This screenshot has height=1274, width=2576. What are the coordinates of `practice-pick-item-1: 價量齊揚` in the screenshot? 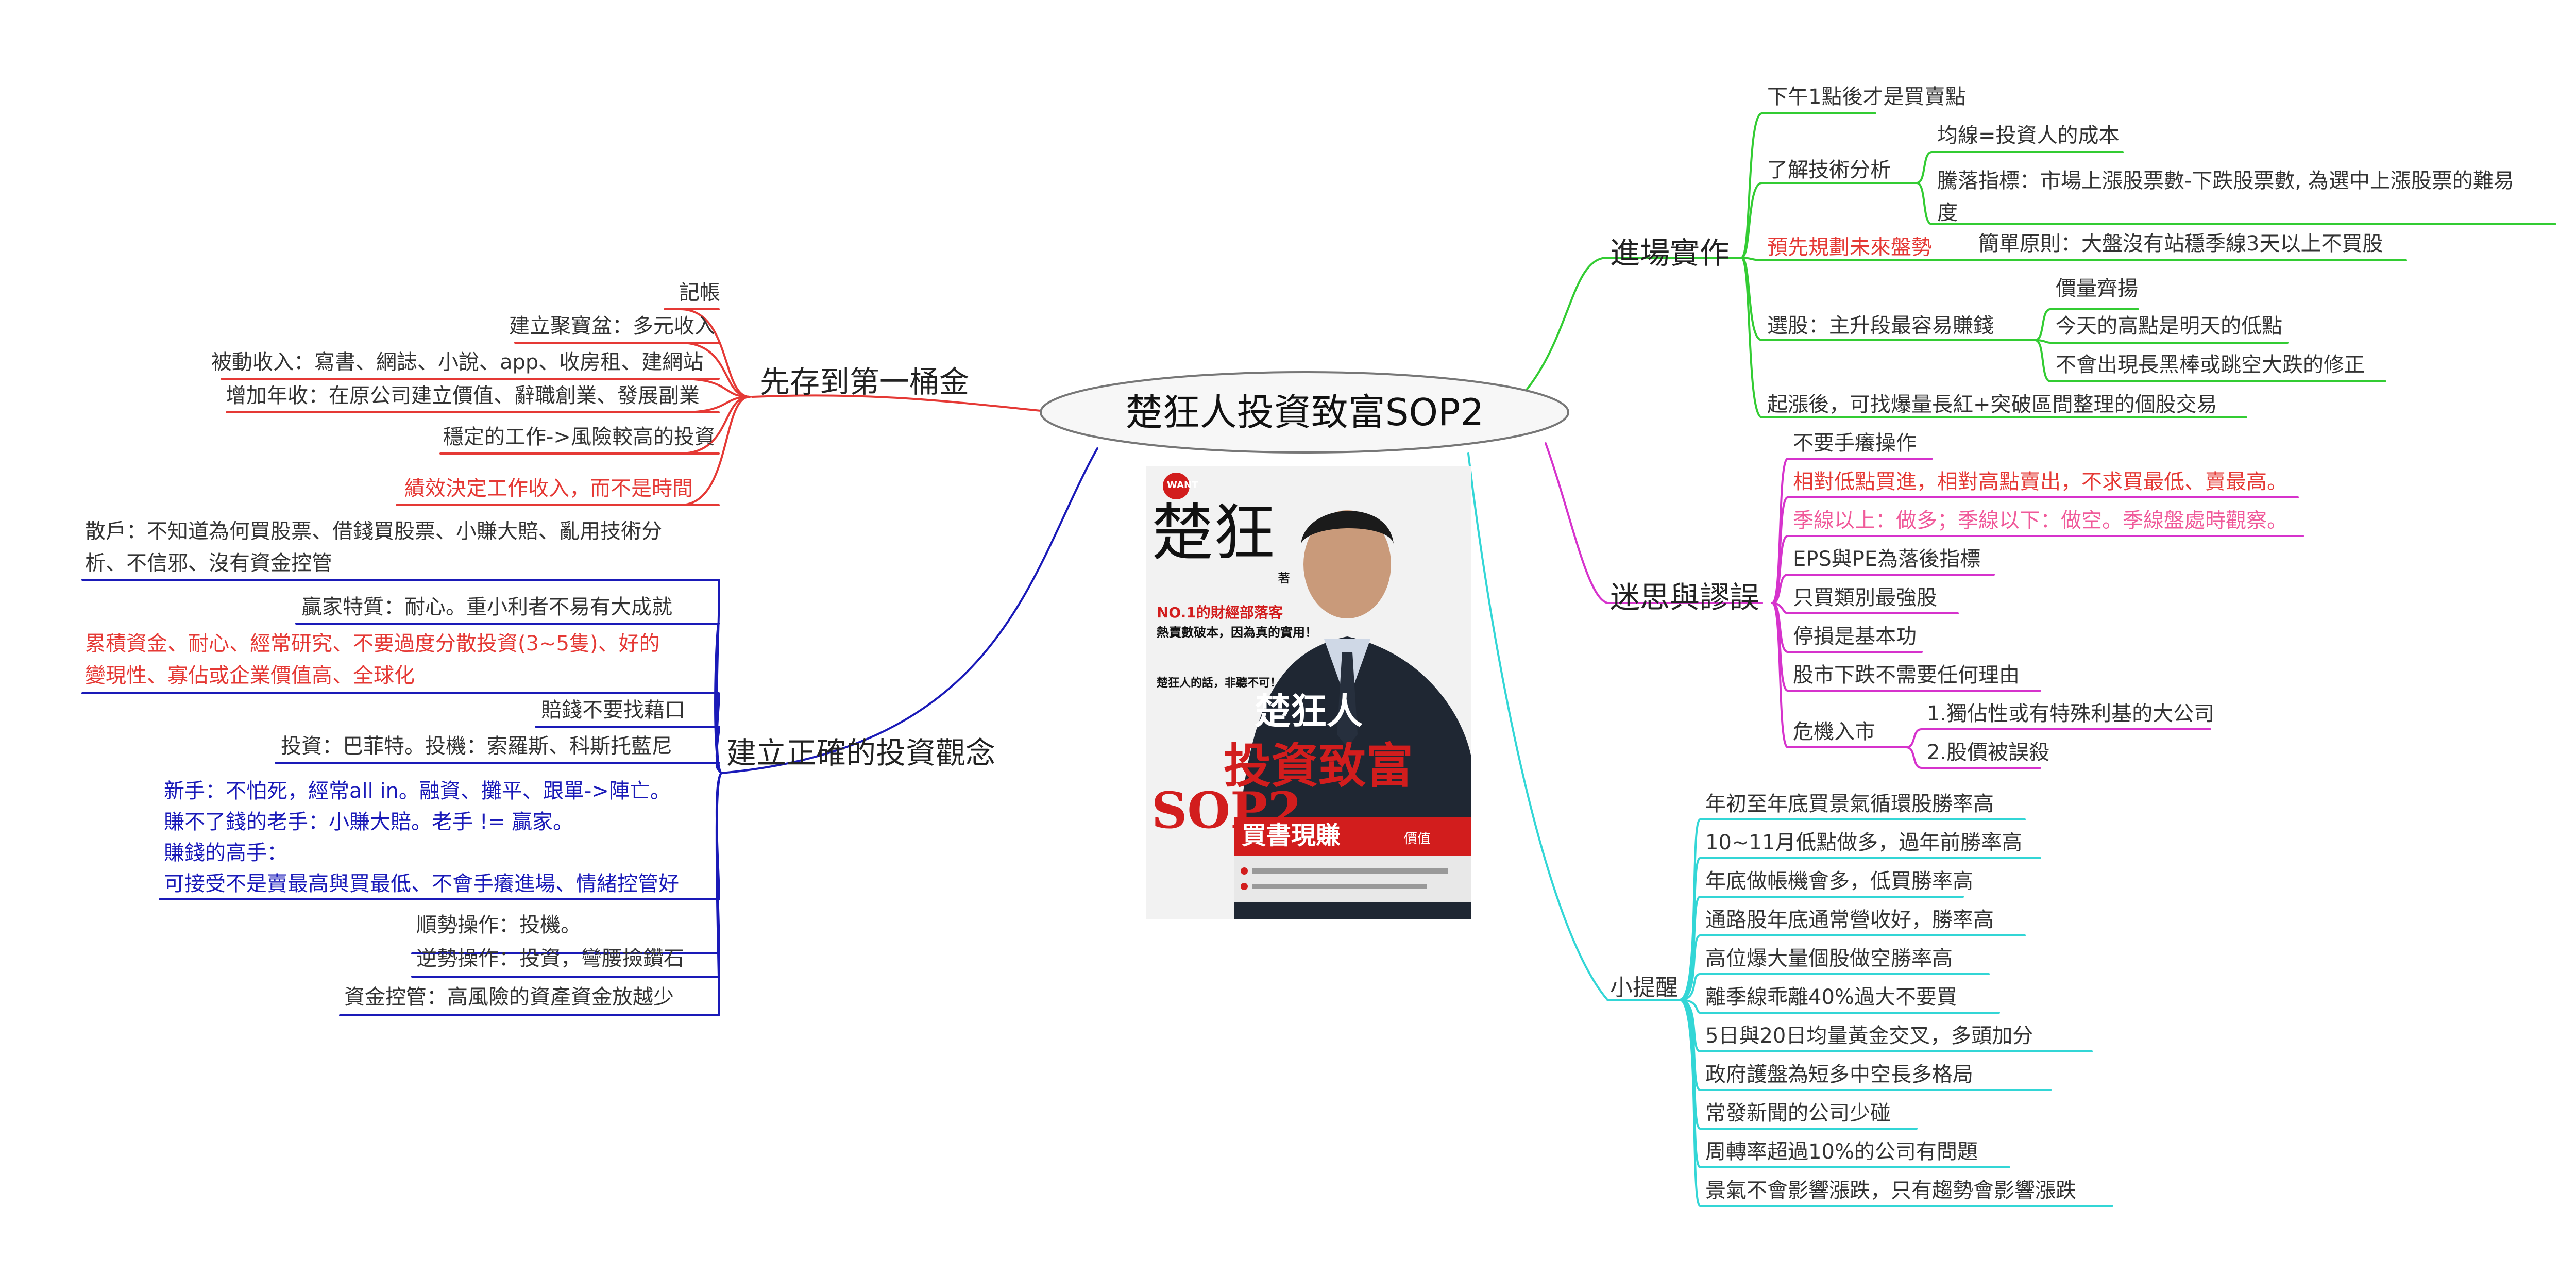 It's located at (2097, 288).